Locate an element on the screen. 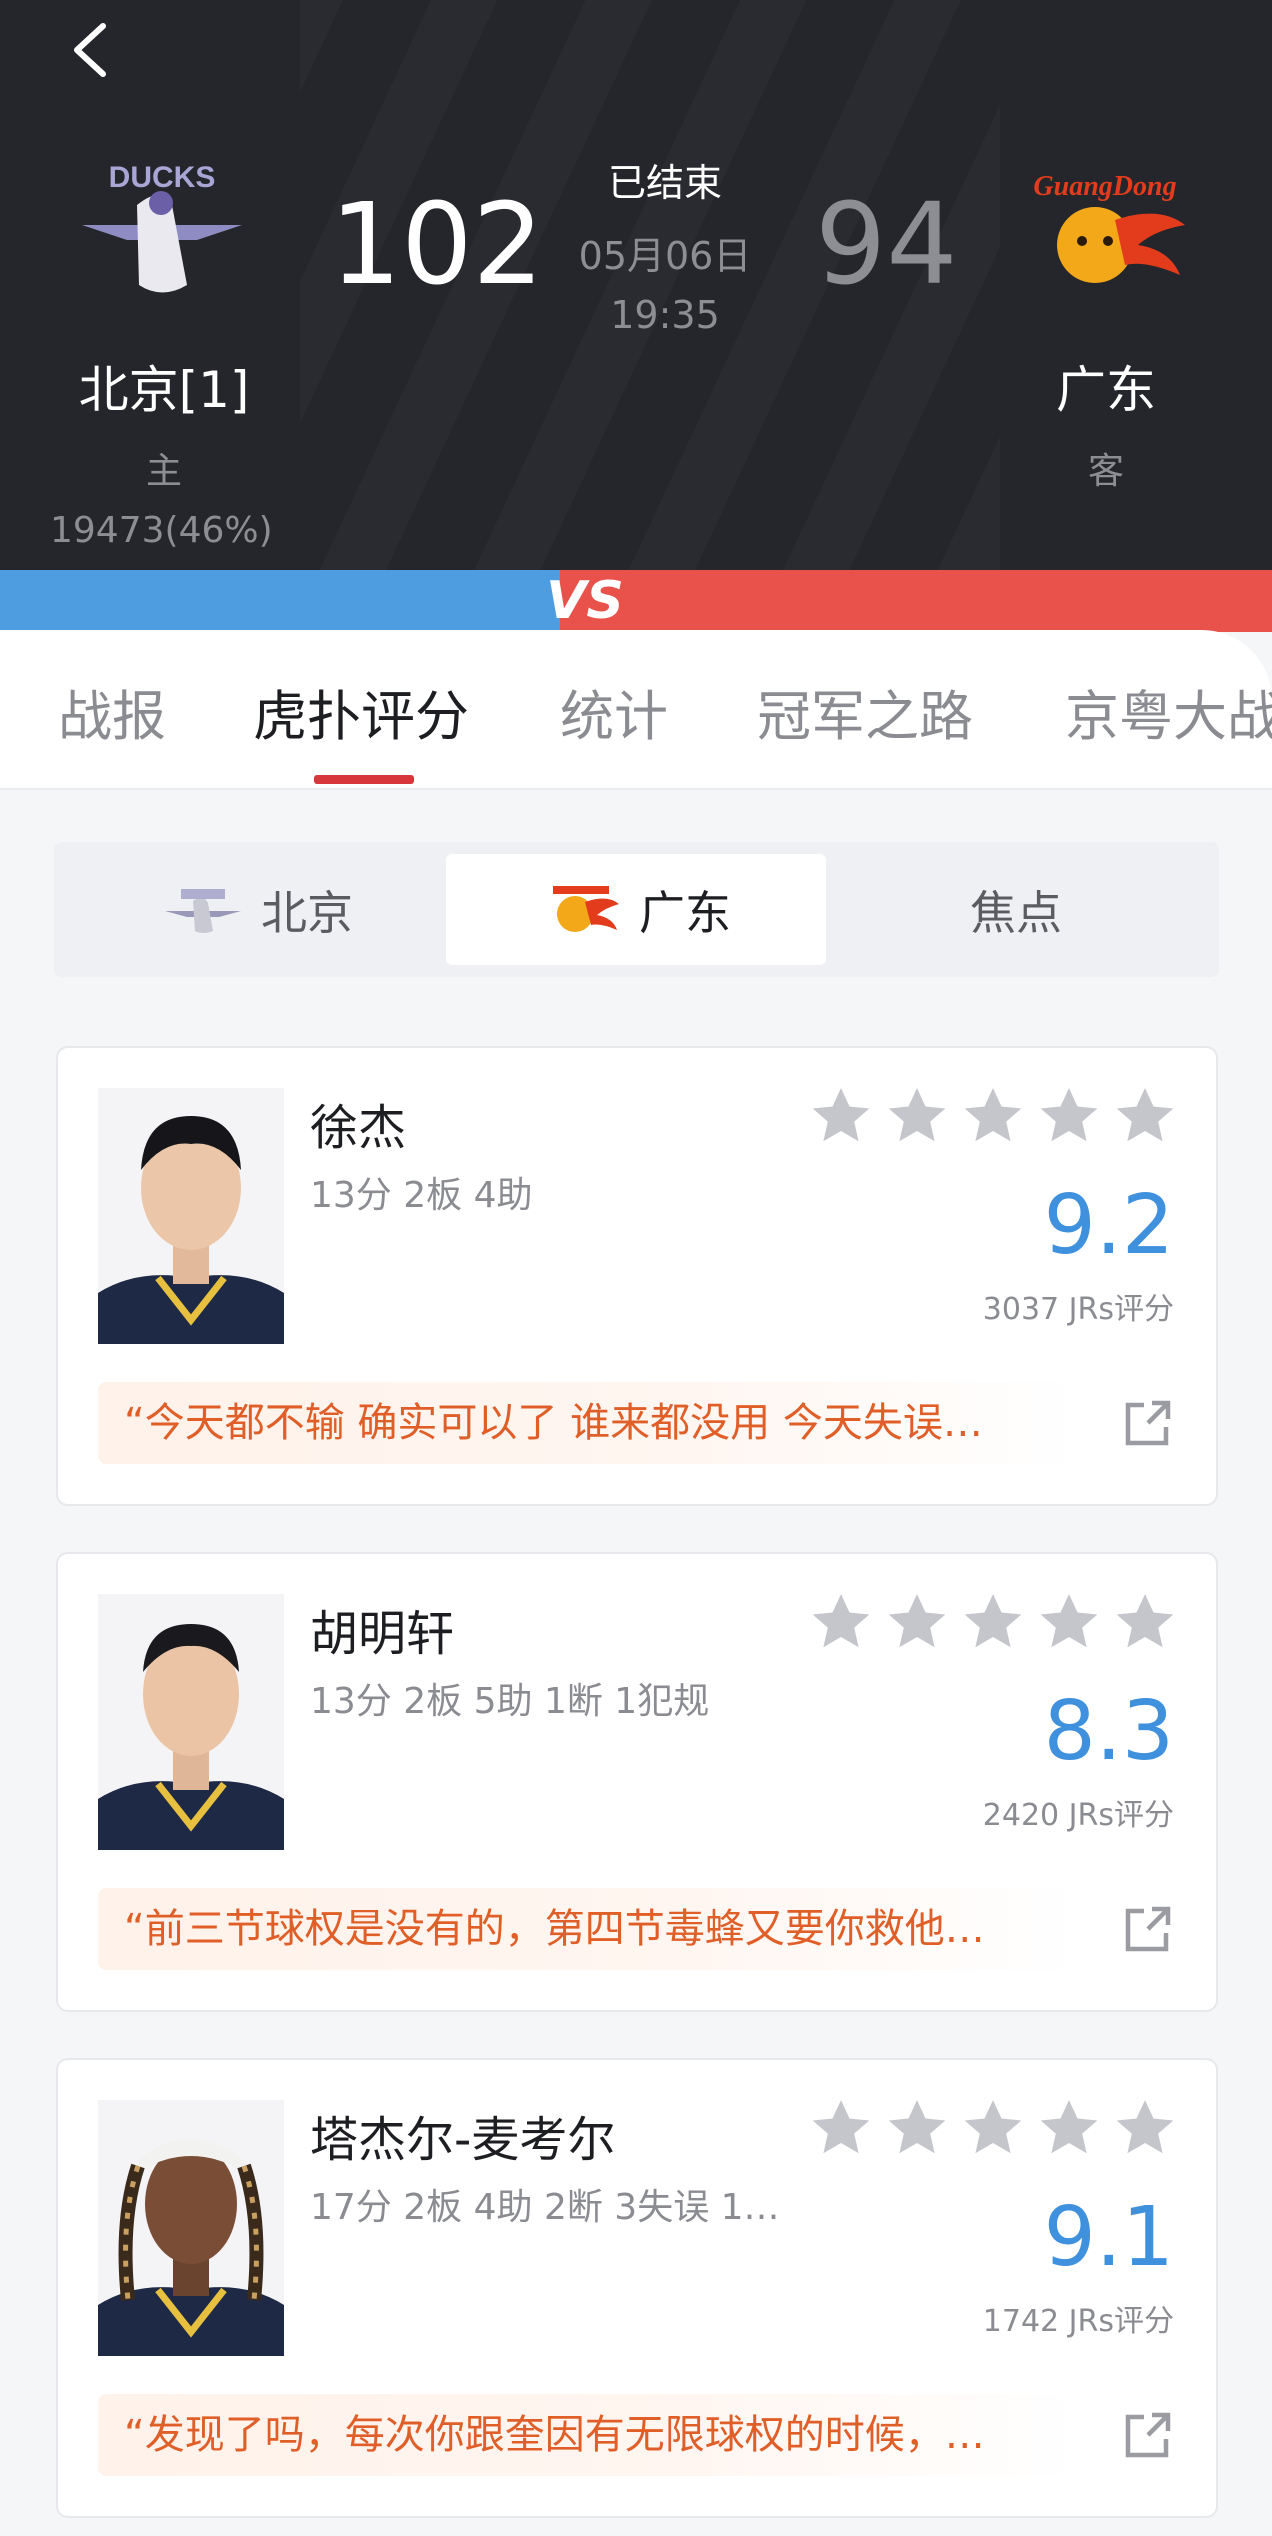 This screenshot has height=2536, width=1272. back-button is located at coordinates (90, 50).